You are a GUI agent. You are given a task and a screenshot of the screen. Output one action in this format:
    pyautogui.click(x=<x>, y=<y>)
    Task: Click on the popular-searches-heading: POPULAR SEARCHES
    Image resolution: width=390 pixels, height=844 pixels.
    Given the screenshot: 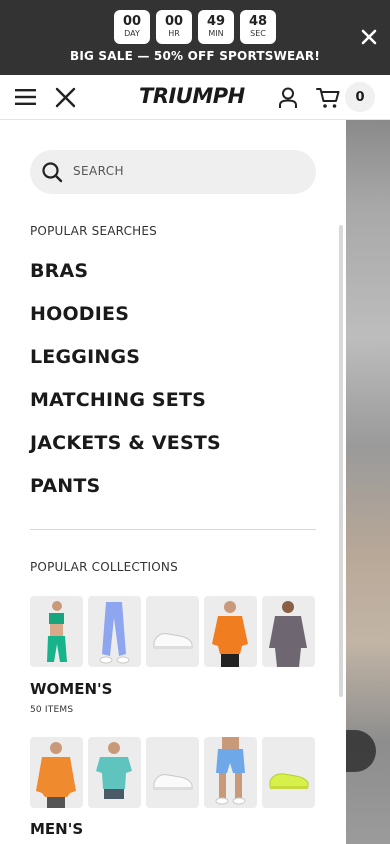 What is the action you would take?
    pyautogui.click(x=93, y=231)
    